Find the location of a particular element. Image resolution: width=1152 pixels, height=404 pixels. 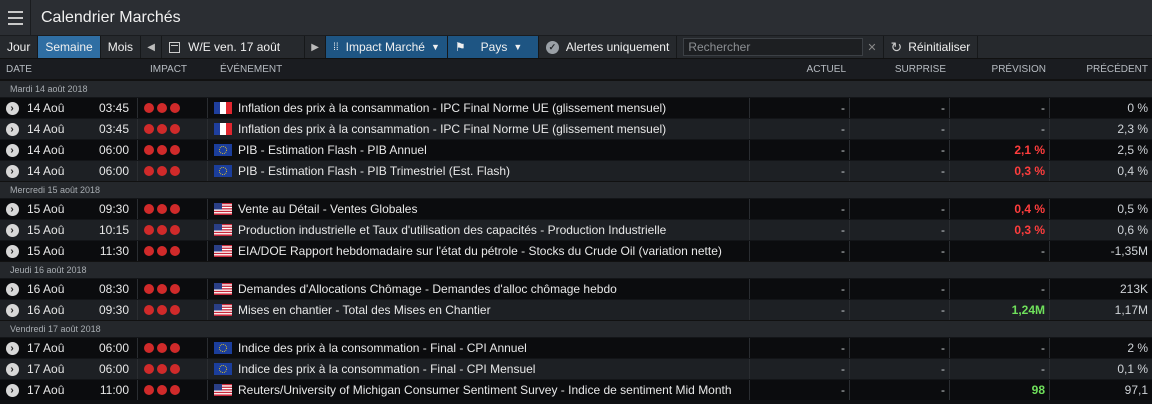

tab-jour: Jour is located at coordinates (19, 47).